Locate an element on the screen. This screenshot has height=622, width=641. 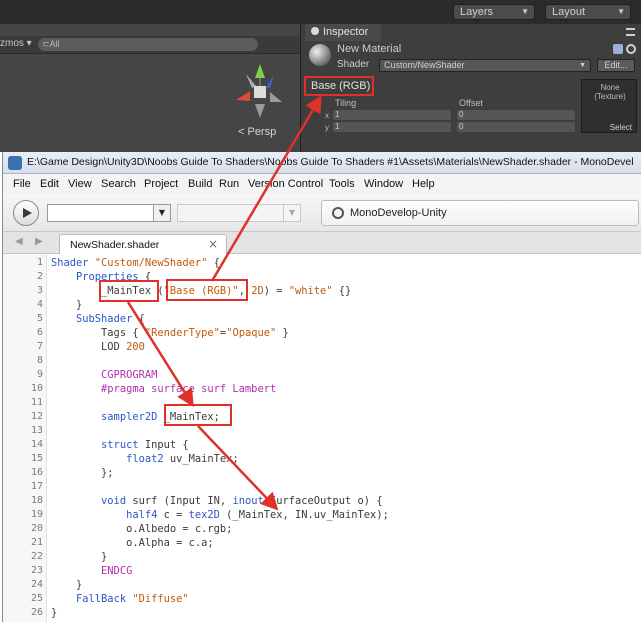
scene-search-input: ⊂All is located at coordinates (148, 44).